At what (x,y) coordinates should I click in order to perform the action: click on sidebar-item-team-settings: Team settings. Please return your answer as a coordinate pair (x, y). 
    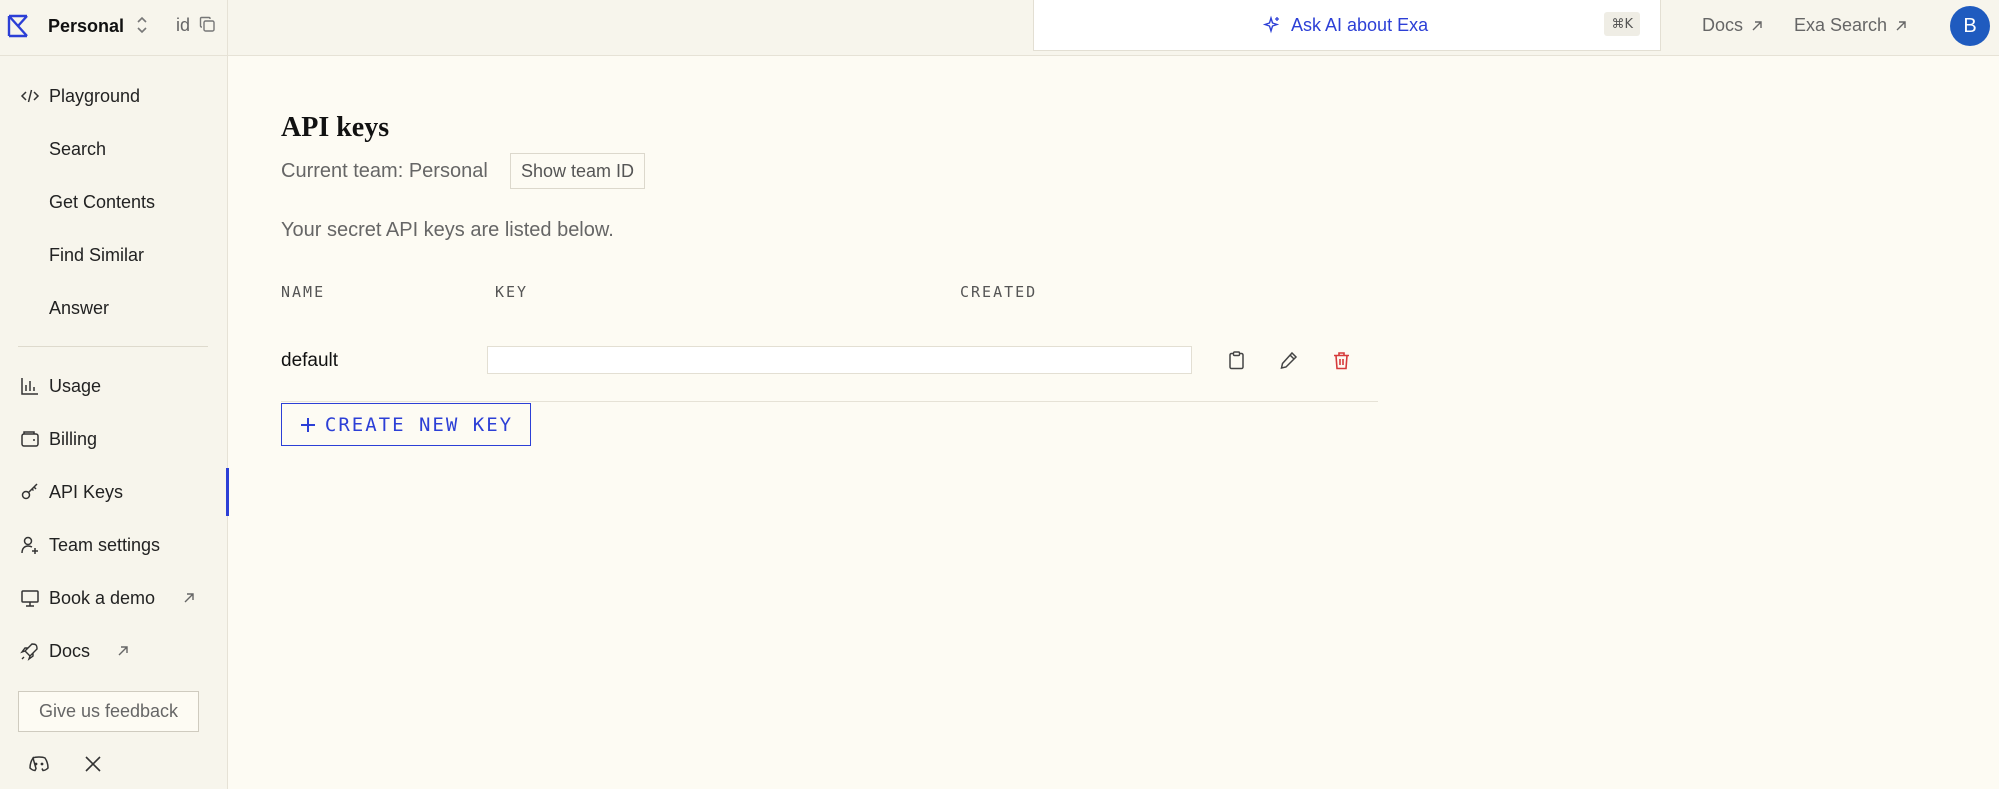
    Looking at the image, I should click on (114, 545).